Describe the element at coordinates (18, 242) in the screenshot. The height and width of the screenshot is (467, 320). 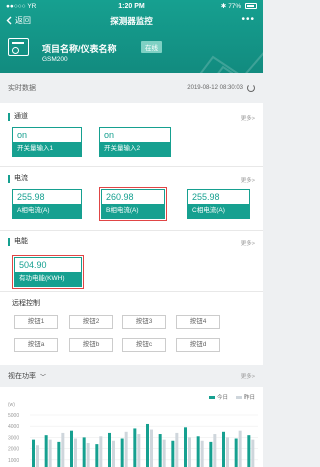
I see `section-title: 电能` at that location.